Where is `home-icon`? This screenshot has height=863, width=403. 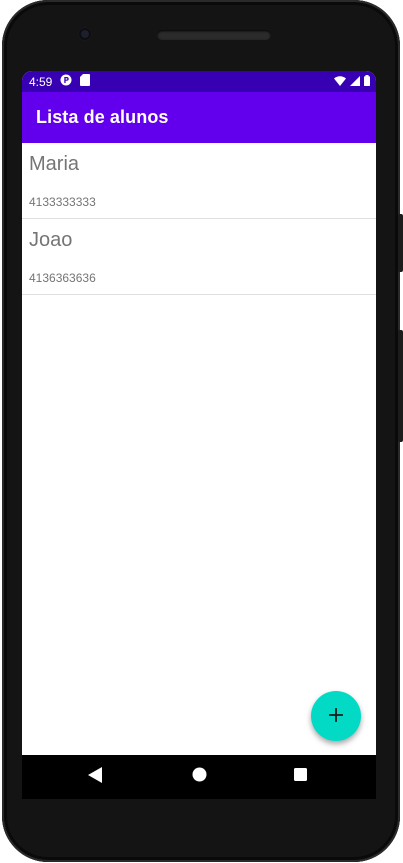
home-icon is located at coordinates (199, 777).